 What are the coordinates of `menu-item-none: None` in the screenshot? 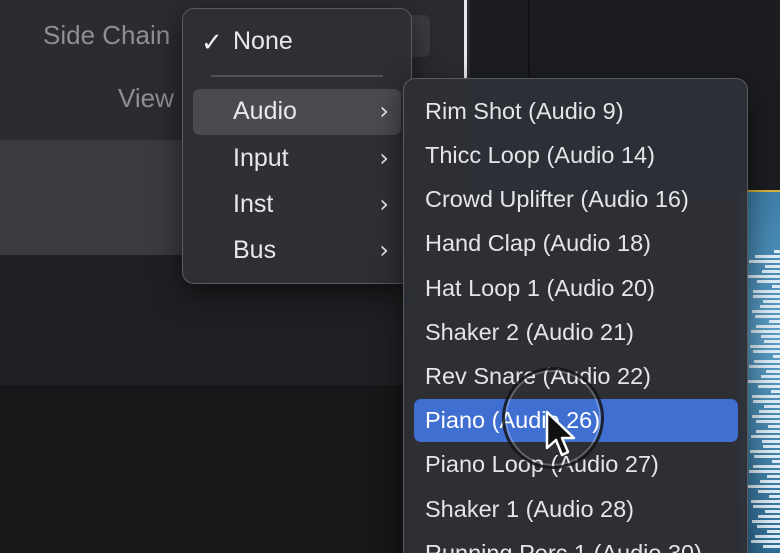 It's located at (263, 41).